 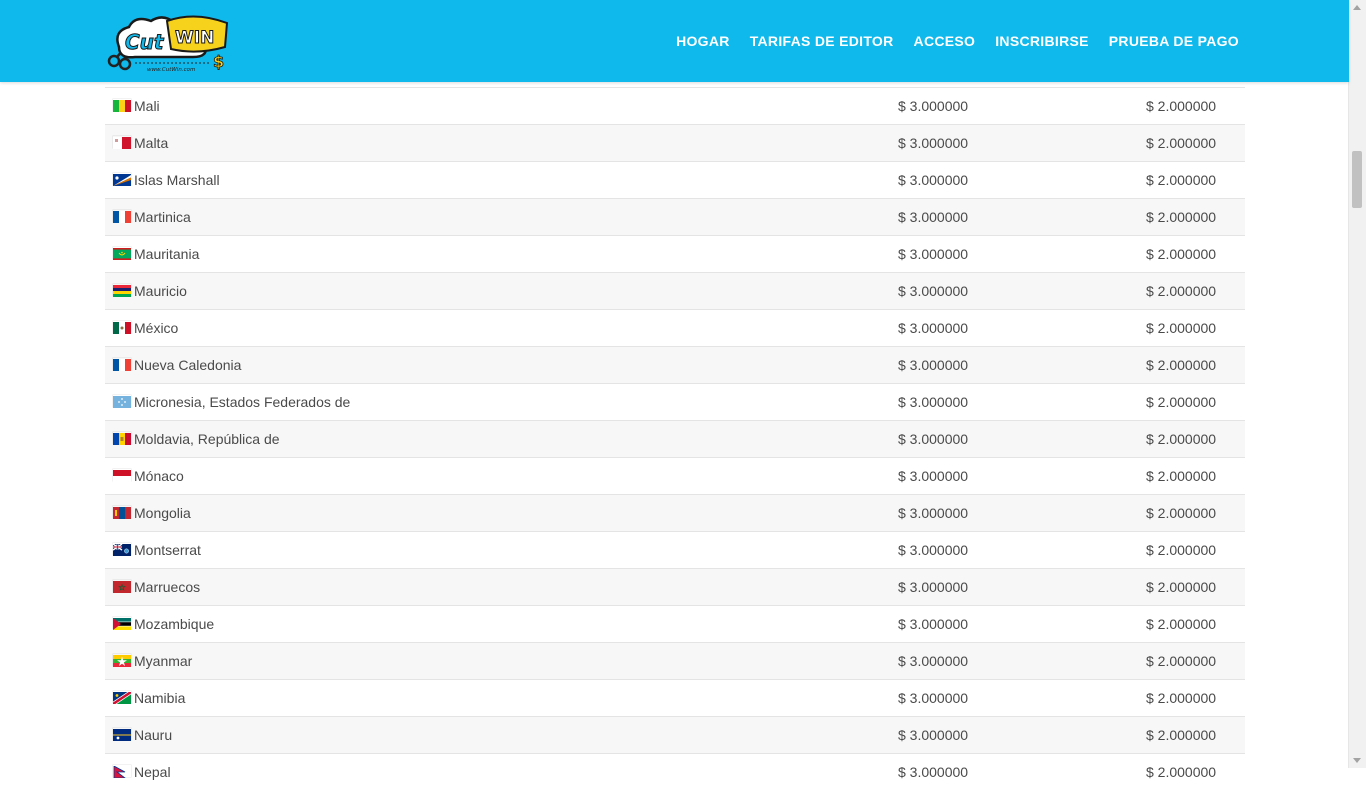 I want to click on country-cell: Nauru, so click(x=501, y=735).